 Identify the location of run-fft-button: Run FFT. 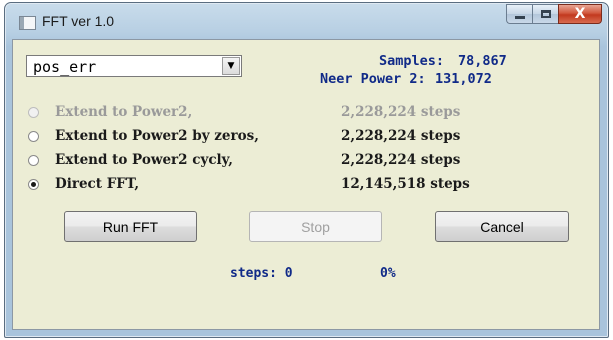
(130, 226).